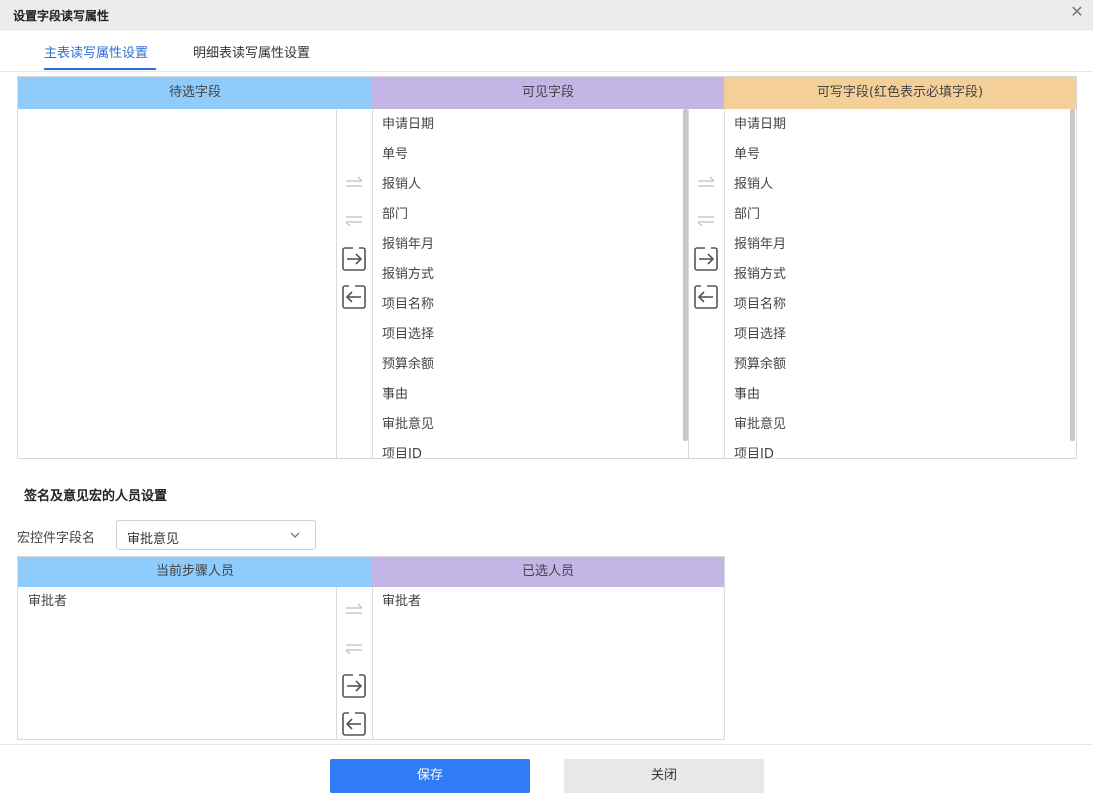 This screenshot has height=805, width=1093. What do you see at coordinates (1072, 275) in the screenshot?
I see `writable-list-scrollbar` at bounding box center [1072, 275].